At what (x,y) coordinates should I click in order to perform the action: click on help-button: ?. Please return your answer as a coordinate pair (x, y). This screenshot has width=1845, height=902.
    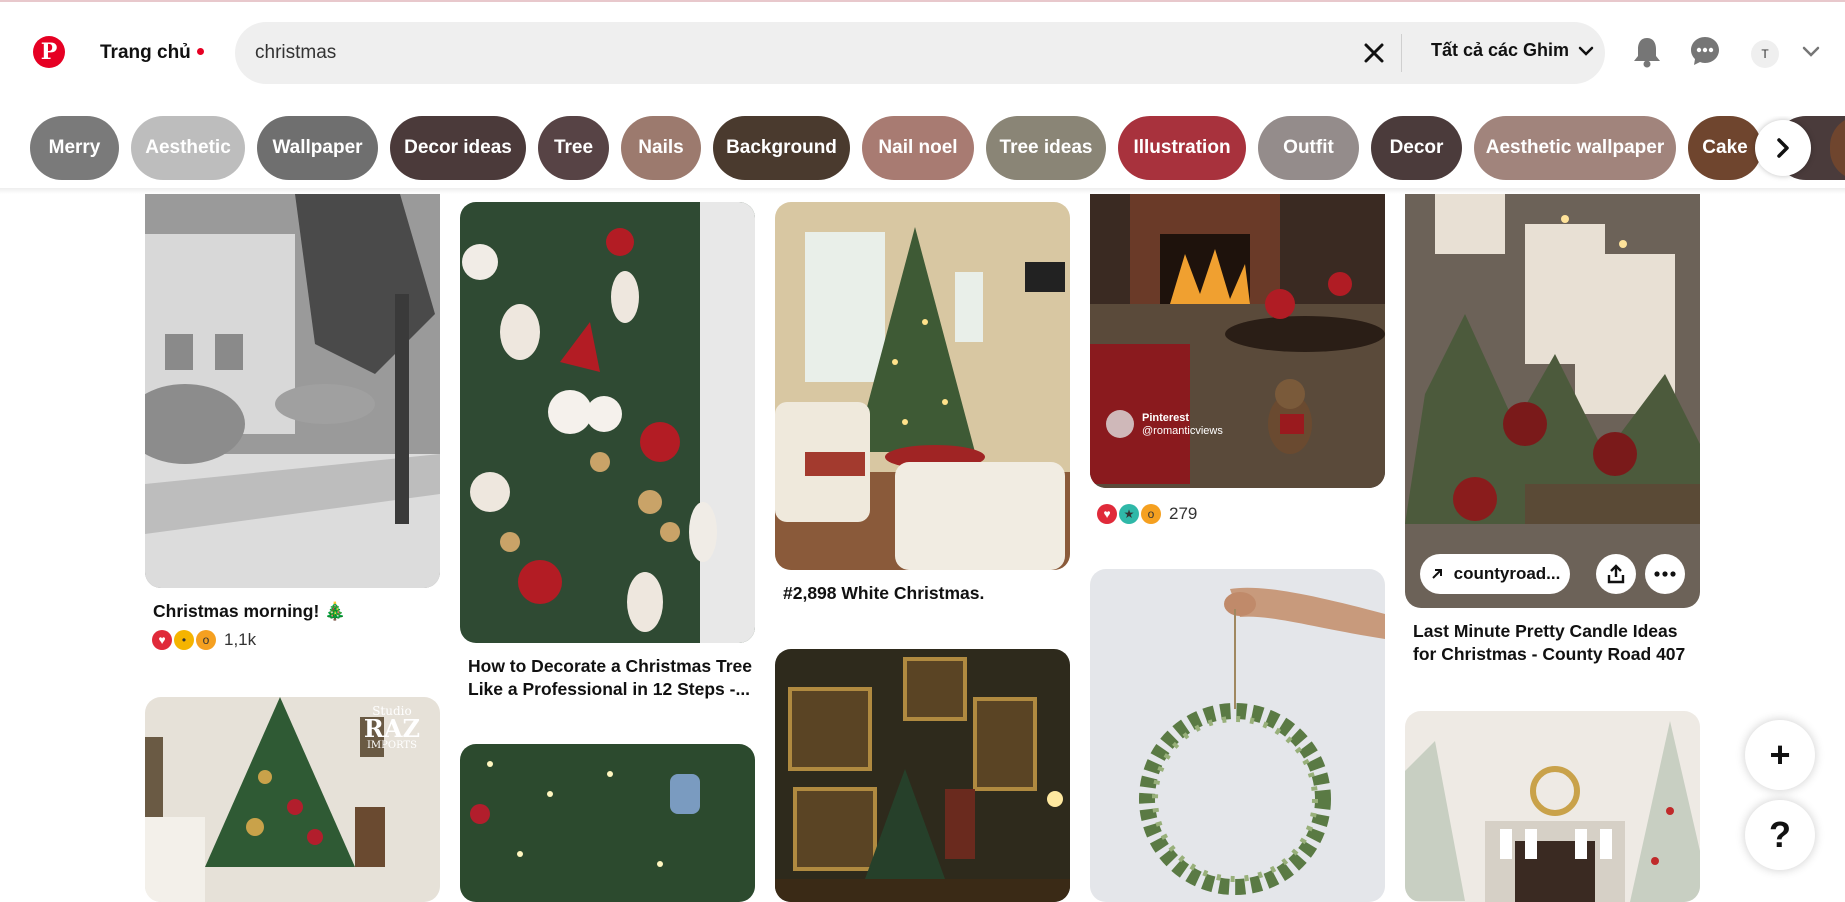
    Looking at the image, I should click on (1780, 835).